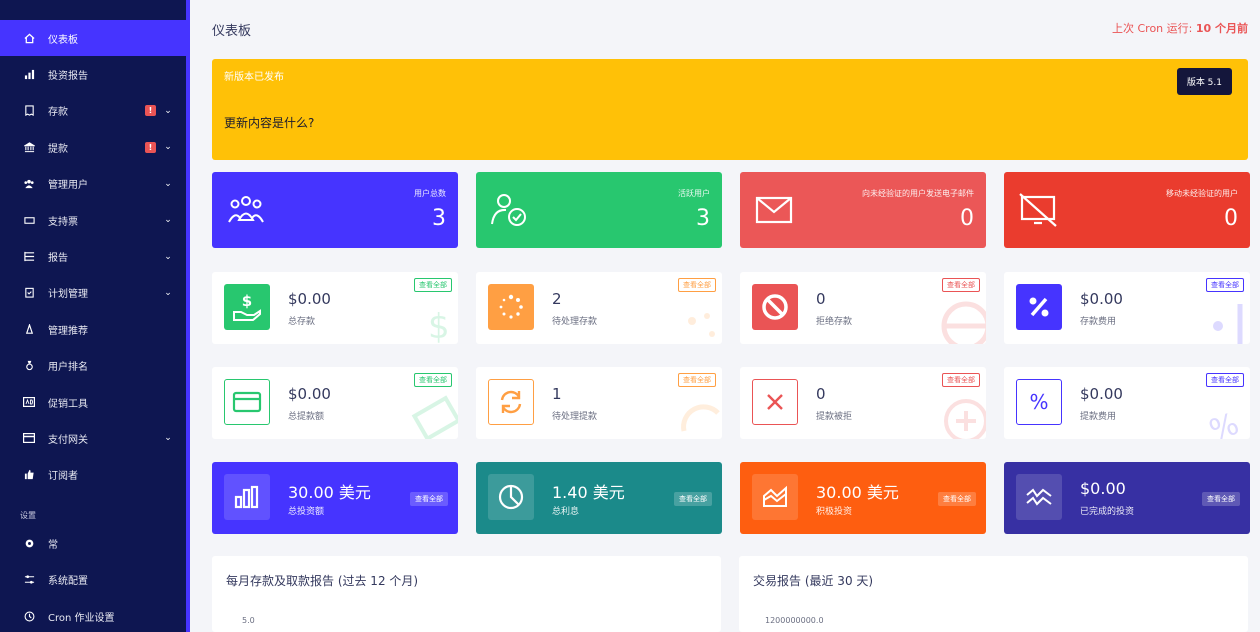 Image resolution: width=1260 pixels, height=632 pixels. What do you see at coordinates (68, 295) in the screenshot?
I see `sidebar-item-label: 计划管理` at bounding box center [68, 295].